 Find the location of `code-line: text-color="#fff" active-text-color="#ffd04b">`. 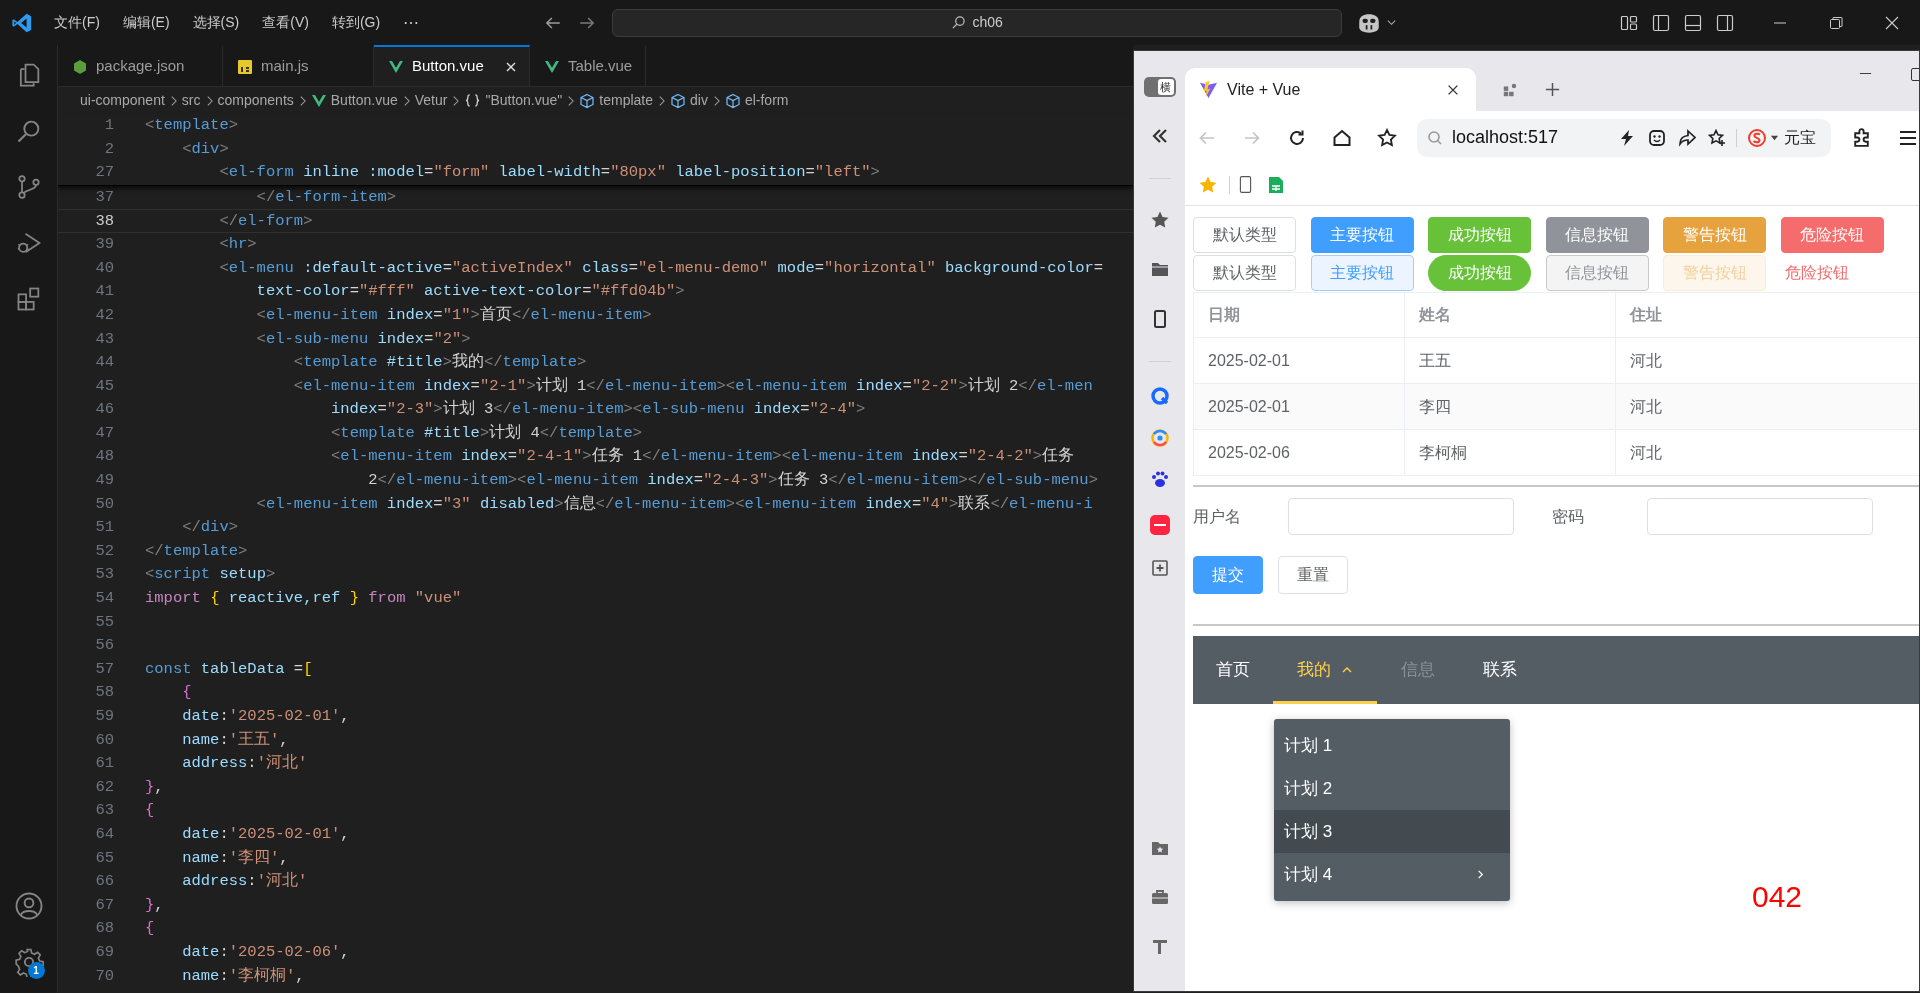

code-line: text-color="#fff" active-text-color="#ffd04b"> is located at coordinates (470, 292).